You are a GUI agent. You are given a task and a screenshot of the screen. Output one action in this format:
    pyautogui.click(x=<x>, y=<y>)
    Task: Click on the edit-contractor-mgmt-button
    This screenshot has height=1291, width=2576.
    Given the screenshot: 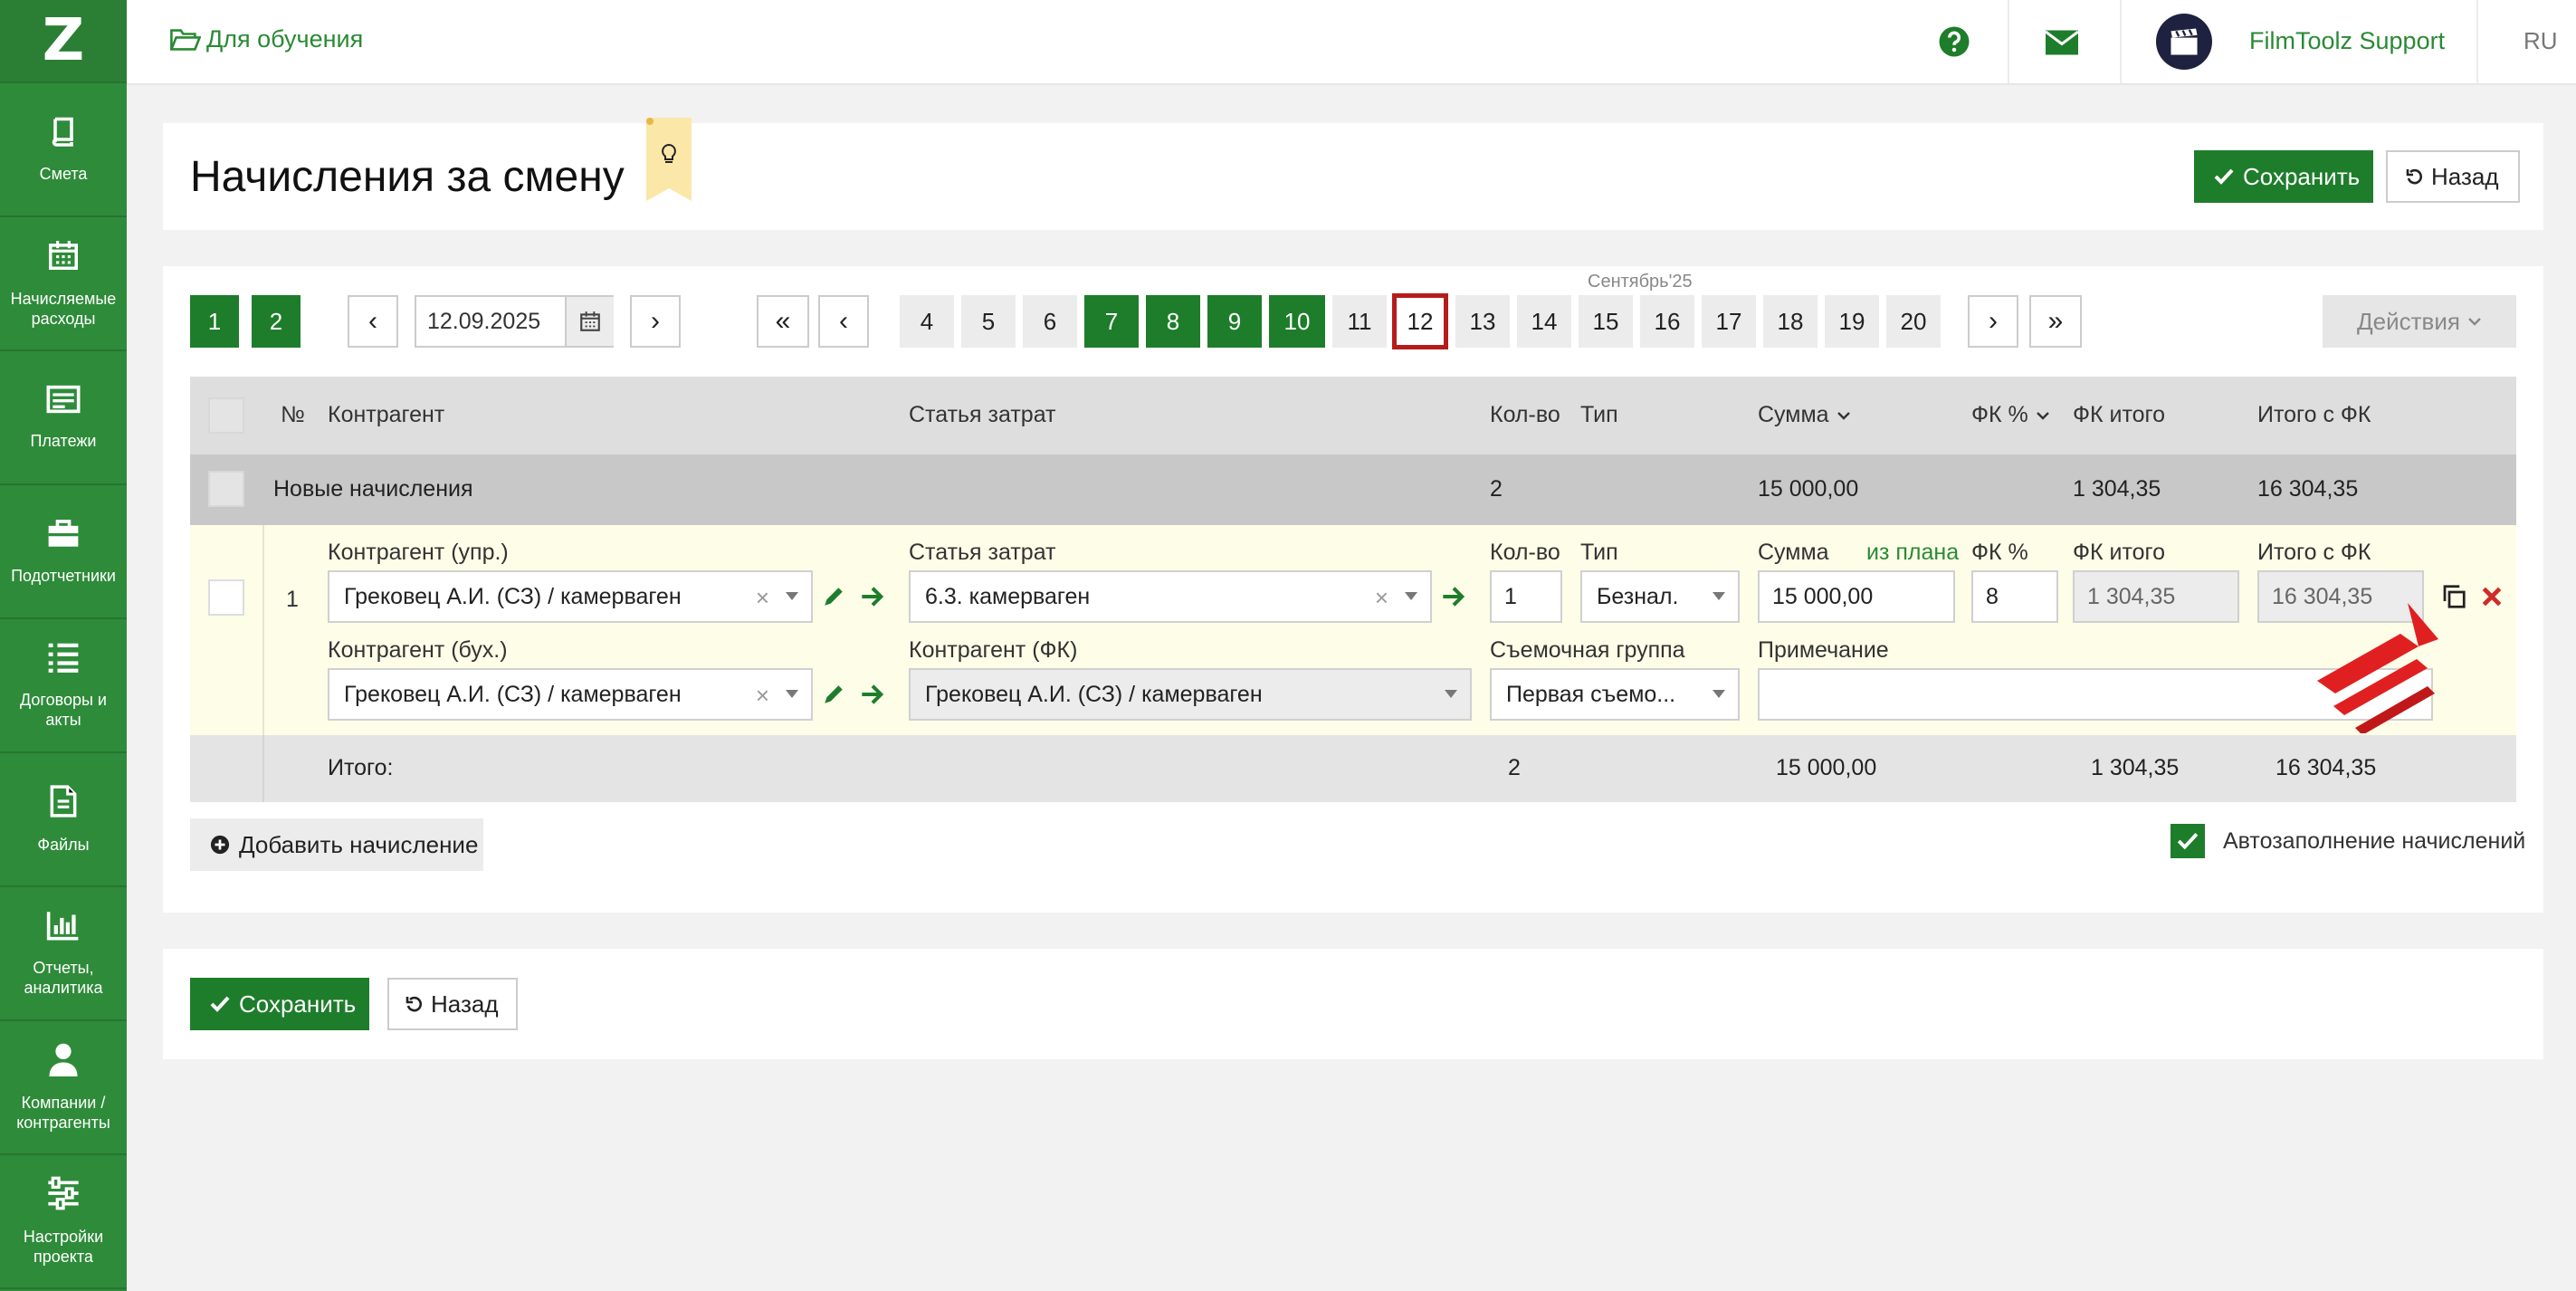 What is the action you would take?
    pyautogui.click(x=834, y=596)
    